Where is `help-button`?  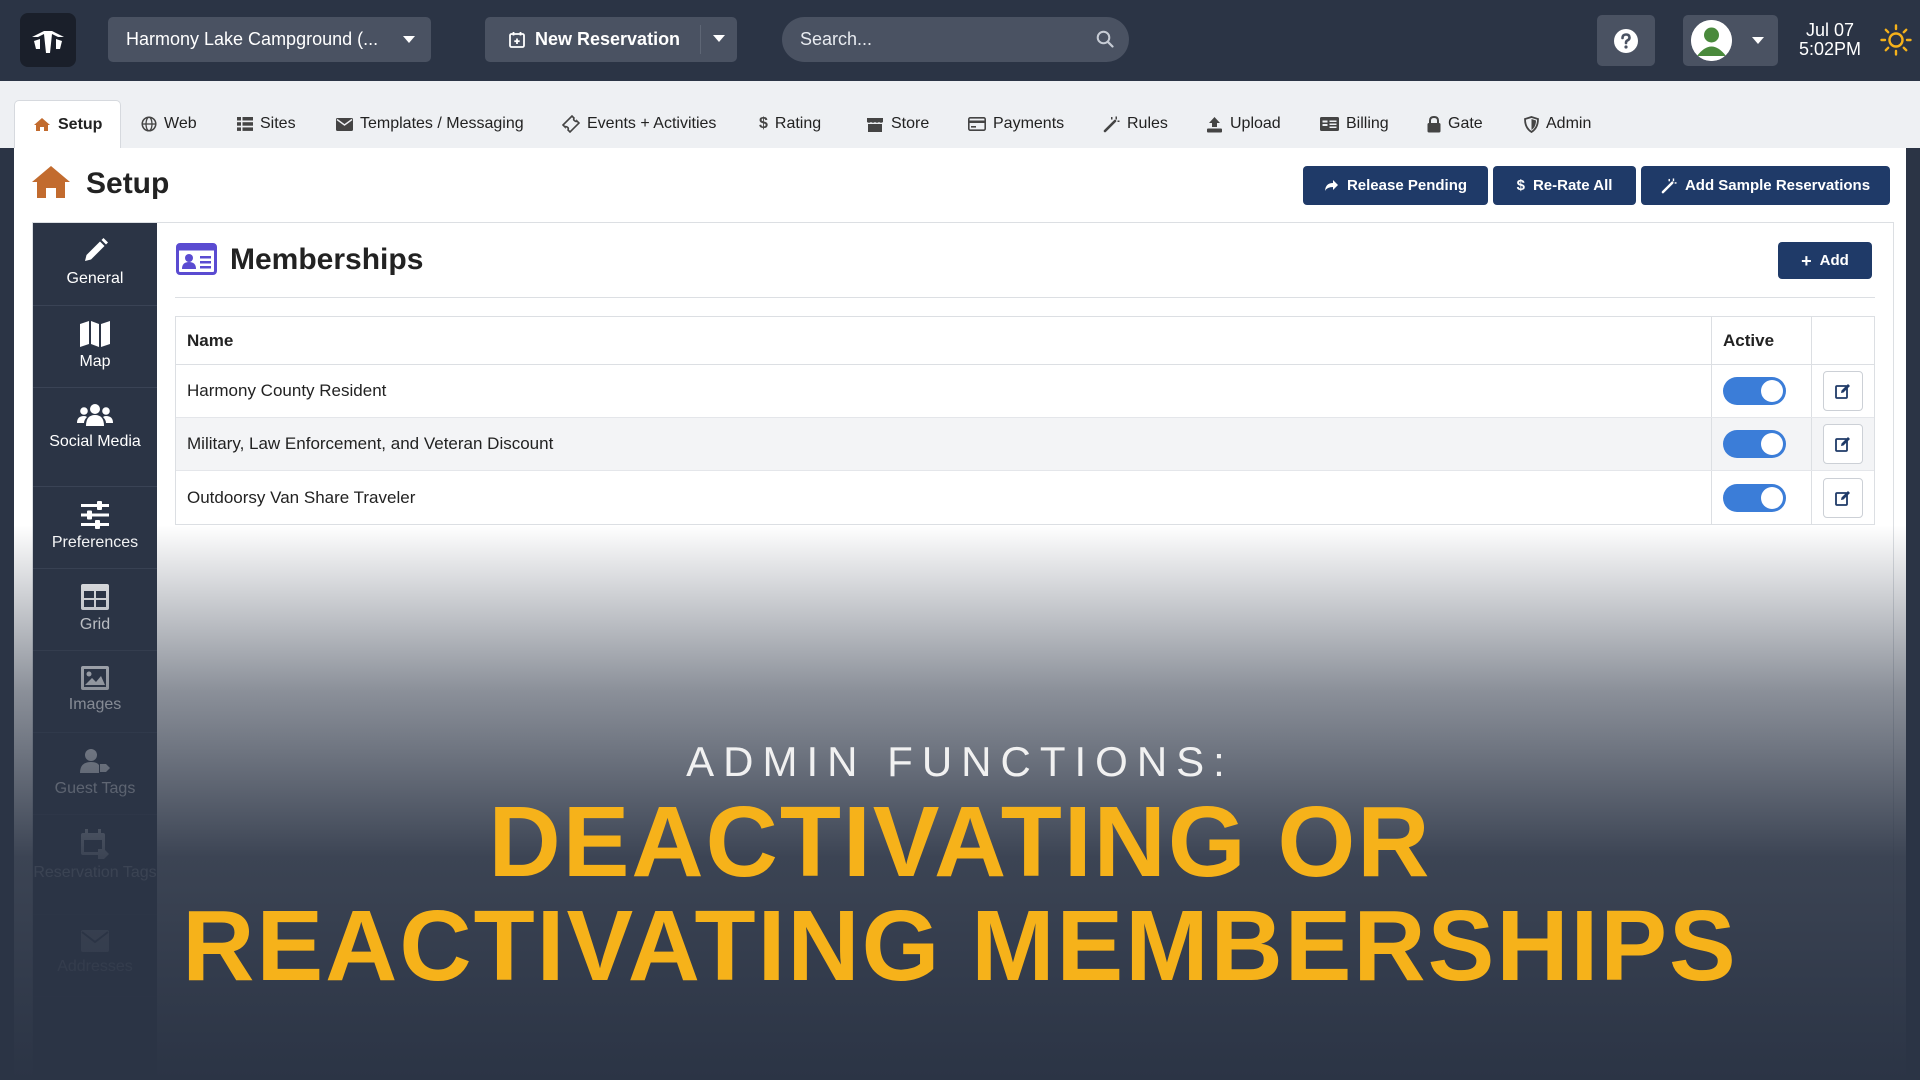
help-button is located at coordinates (1626, 40).